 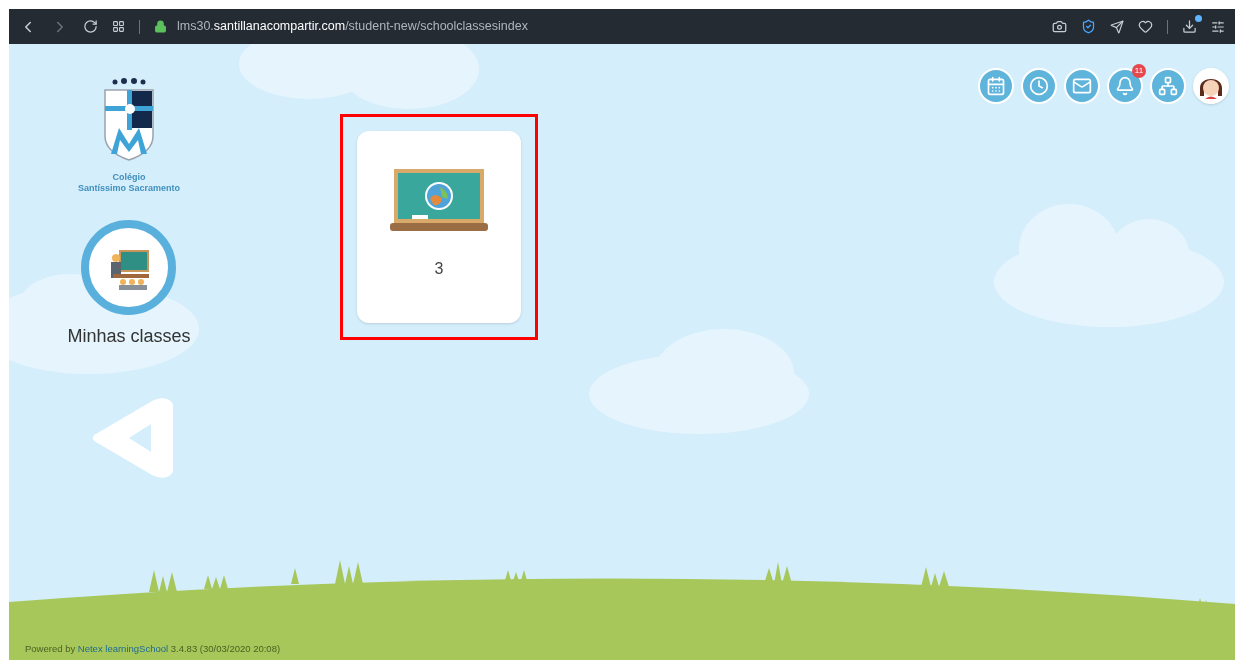 I want to click on send-icon, so click(x=1117, y=26).